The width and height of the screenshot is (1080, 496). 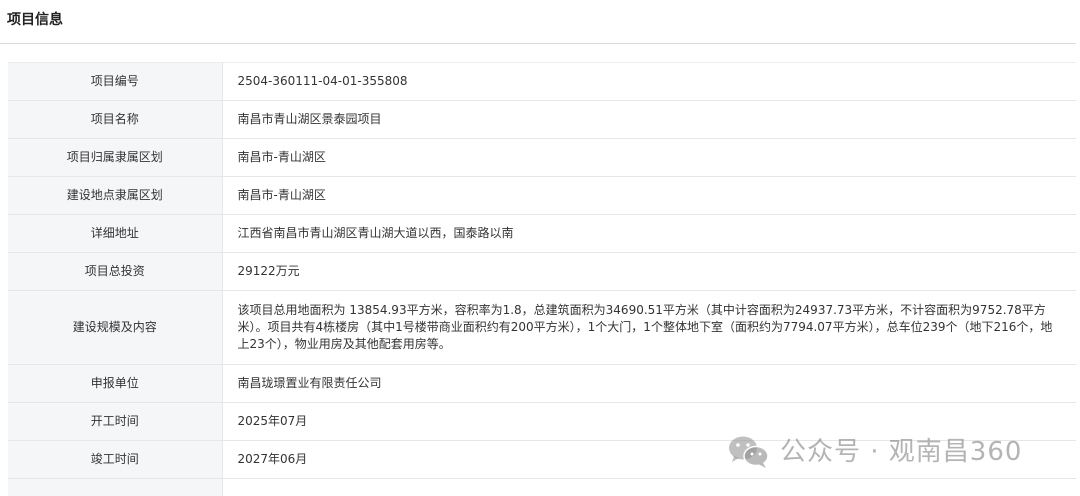 I want to click on section-header: 项目信息, so click(x=538, y=22).